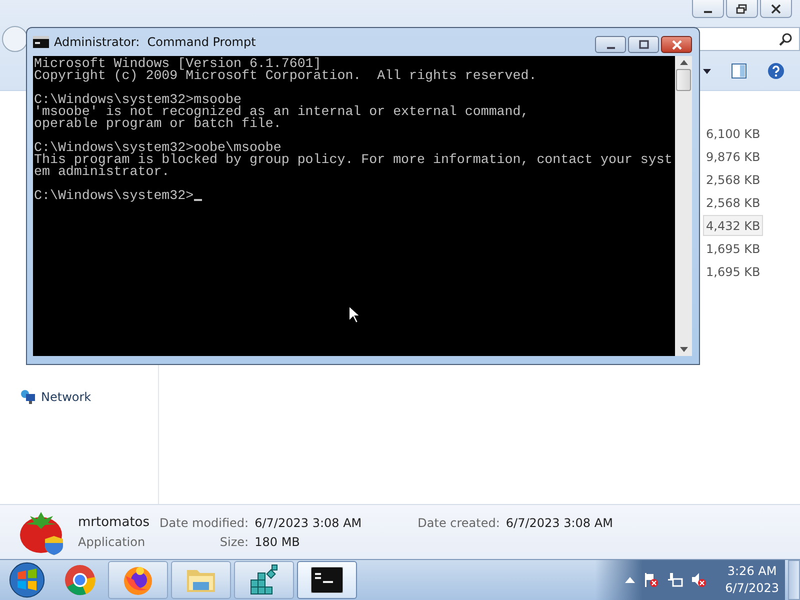 The image size is (800, 600). Describe the element at coordinates (739, 71) in the screenshot. I see `preview-pane-icon` at that location.